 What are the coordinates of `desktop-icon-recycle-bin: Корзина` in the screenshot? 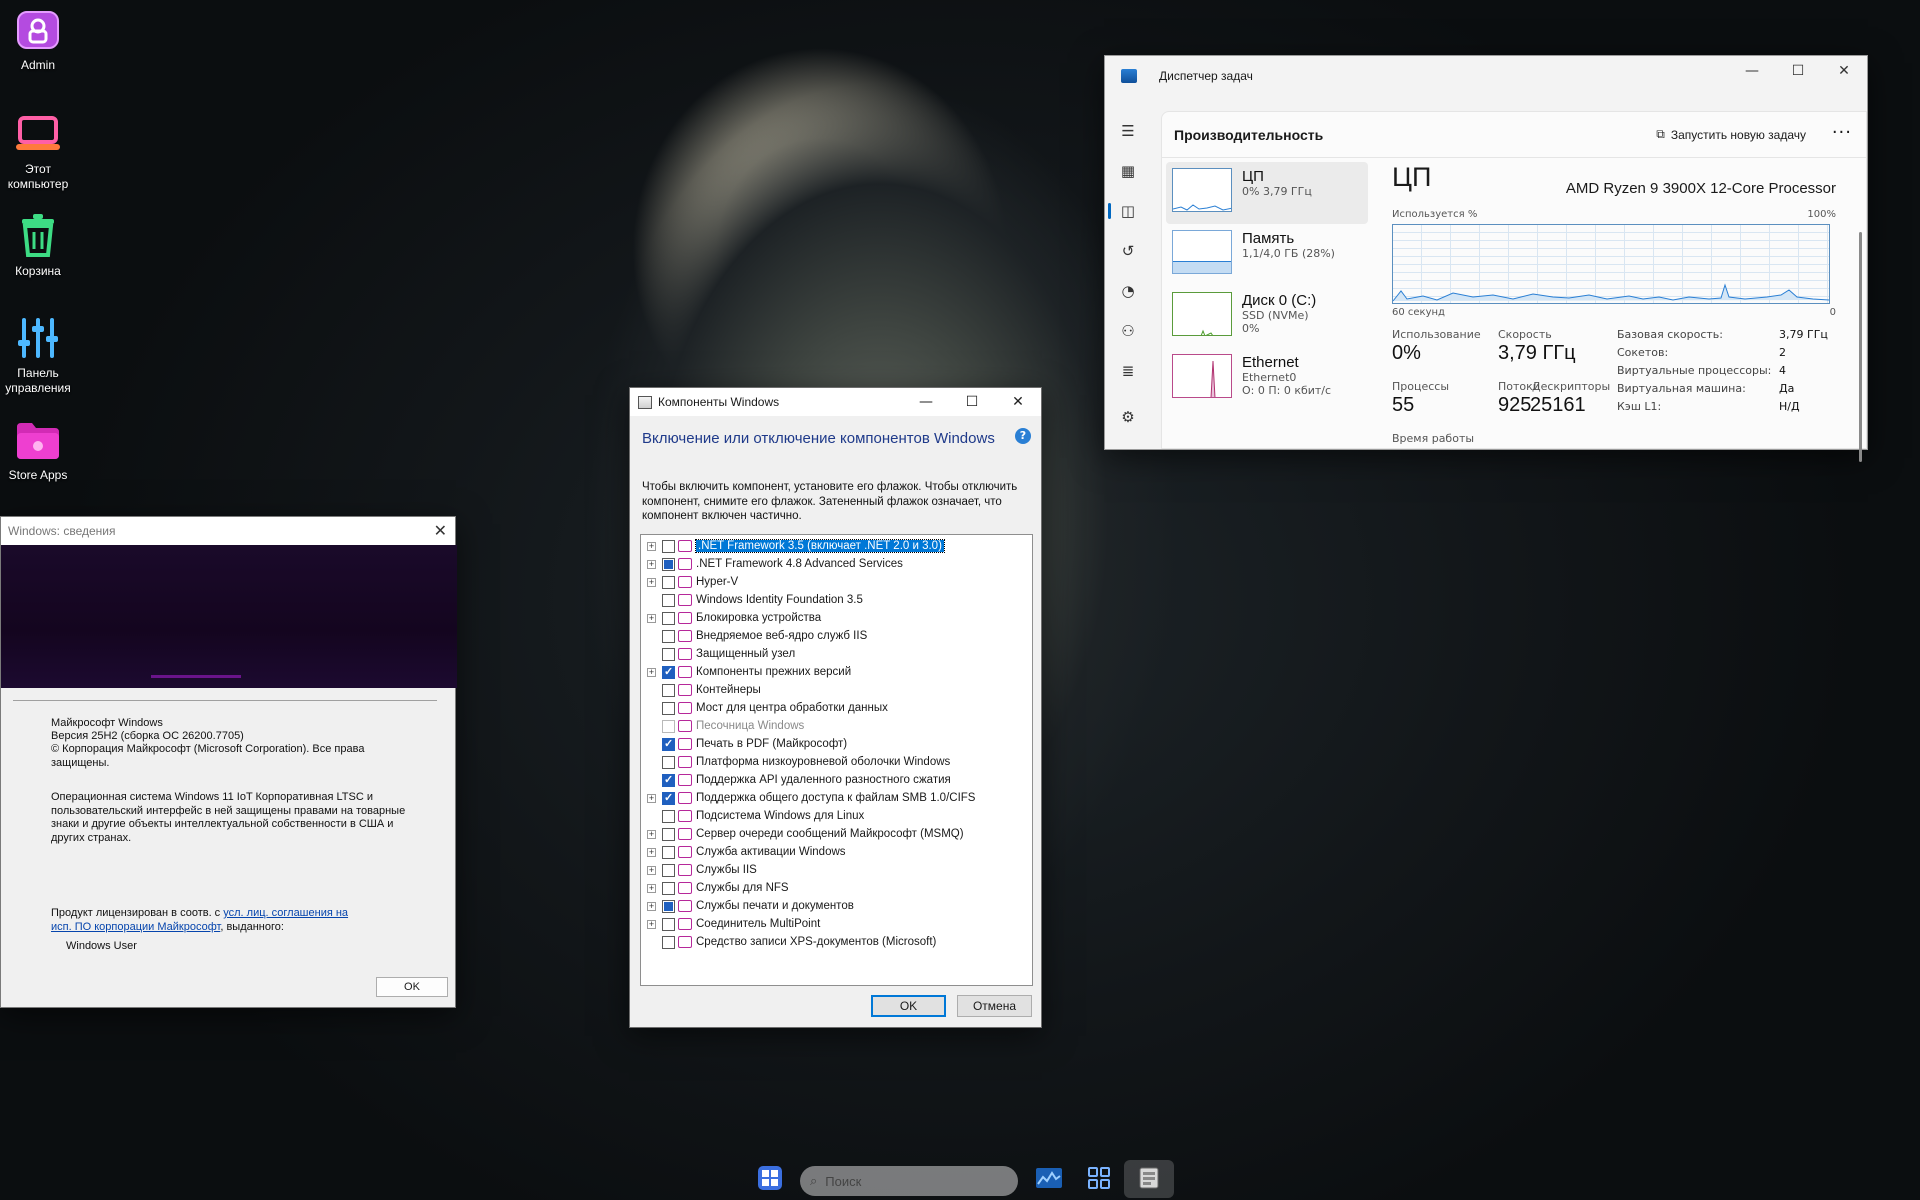 It's located at (38, 245).